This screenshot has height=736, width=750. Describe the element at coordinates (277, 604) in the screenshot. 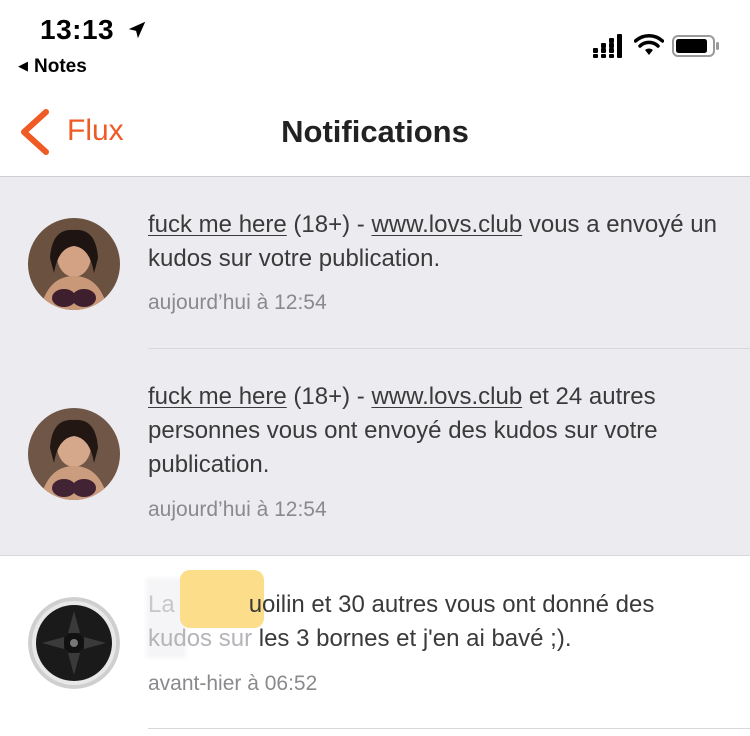

I see `notification-user-name-suffix: uoilin` at that location.